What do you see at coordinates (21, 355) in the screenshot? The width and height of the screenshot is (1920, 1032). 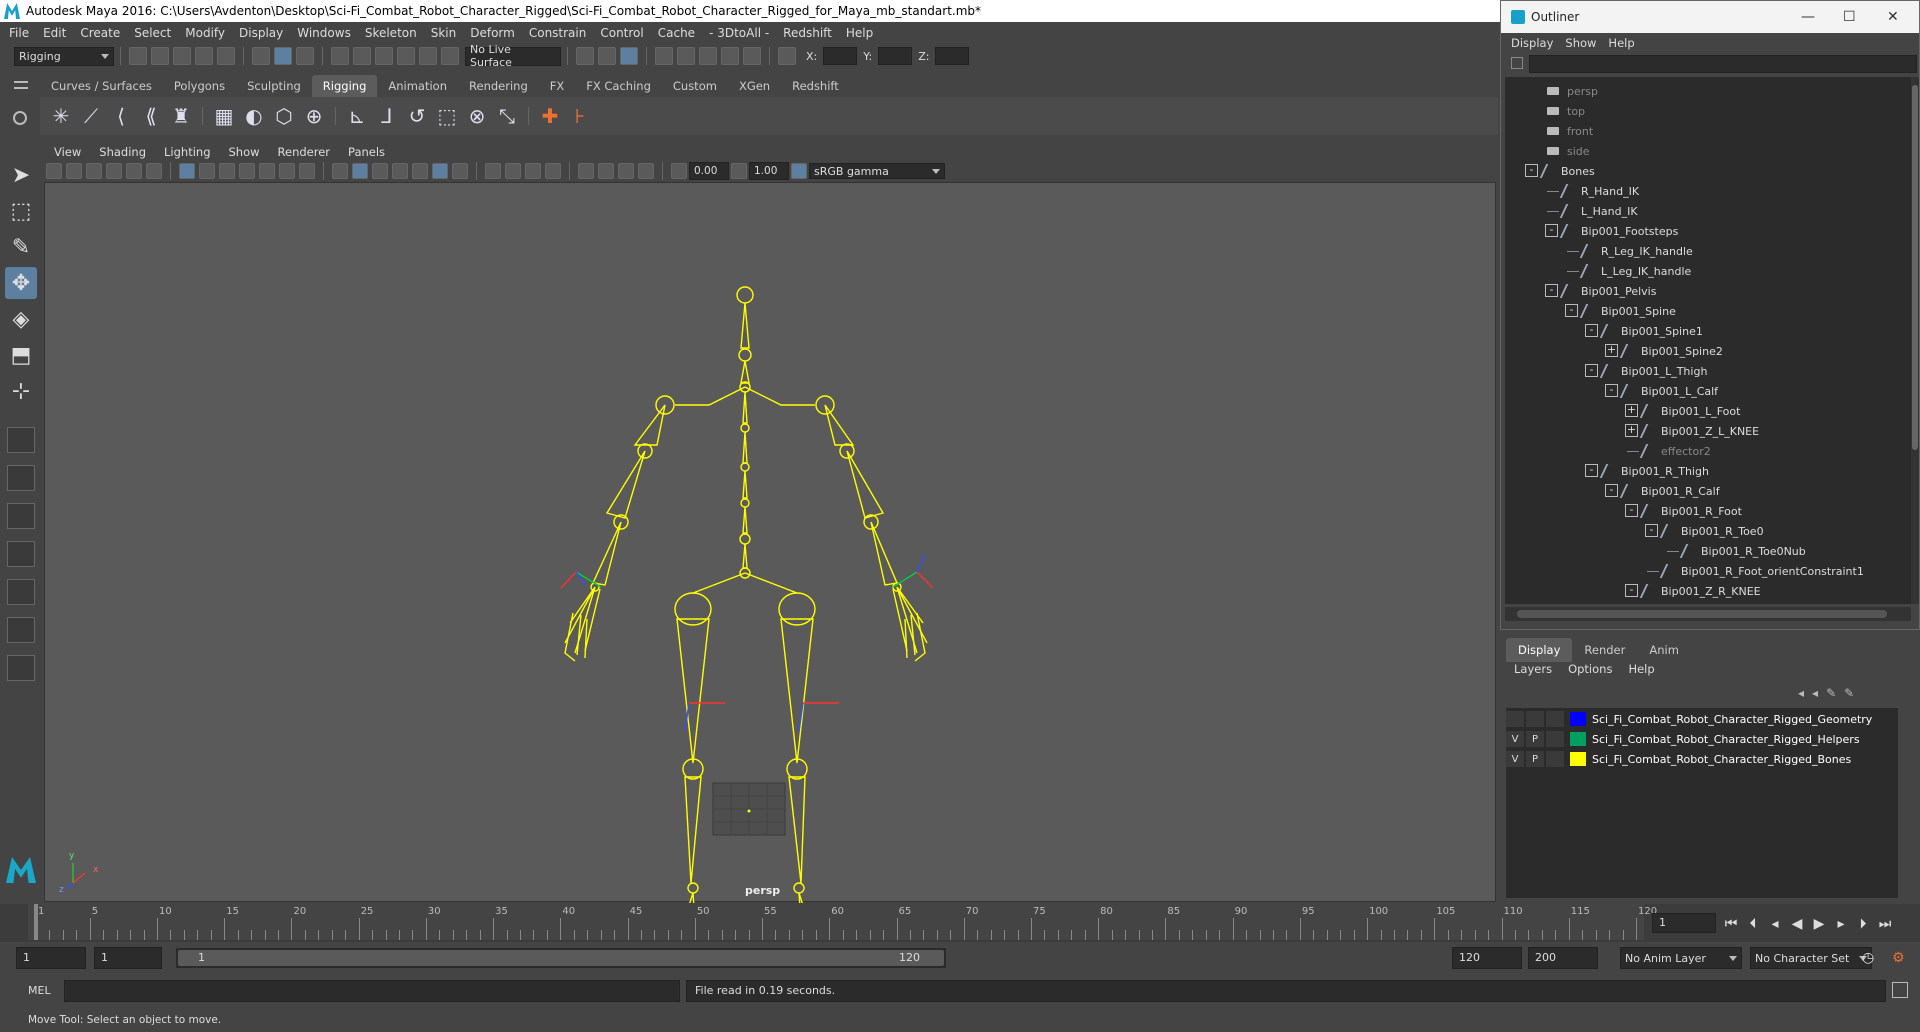 I see `scale-tool-icon: ⬒` at bounding box center [21, 355].